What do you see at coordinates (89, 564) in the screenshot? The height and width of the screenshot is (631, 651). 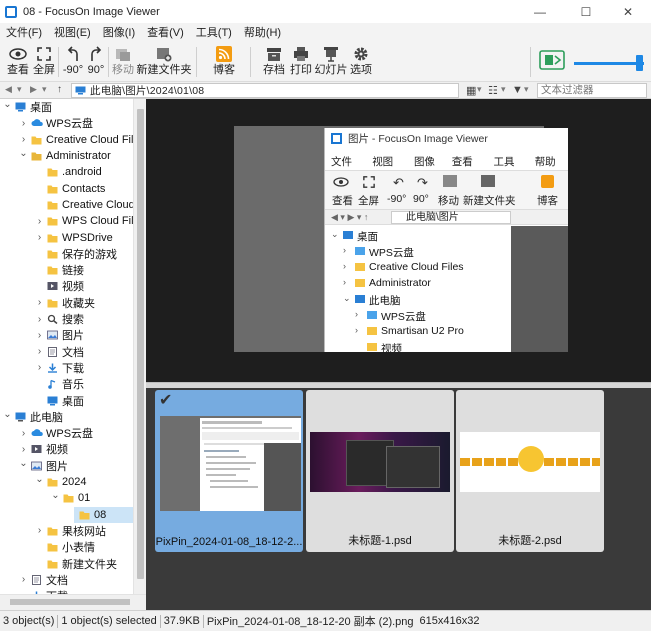 I see `tree-item-label: 新建文件夹` at bounding box center [89, 564].